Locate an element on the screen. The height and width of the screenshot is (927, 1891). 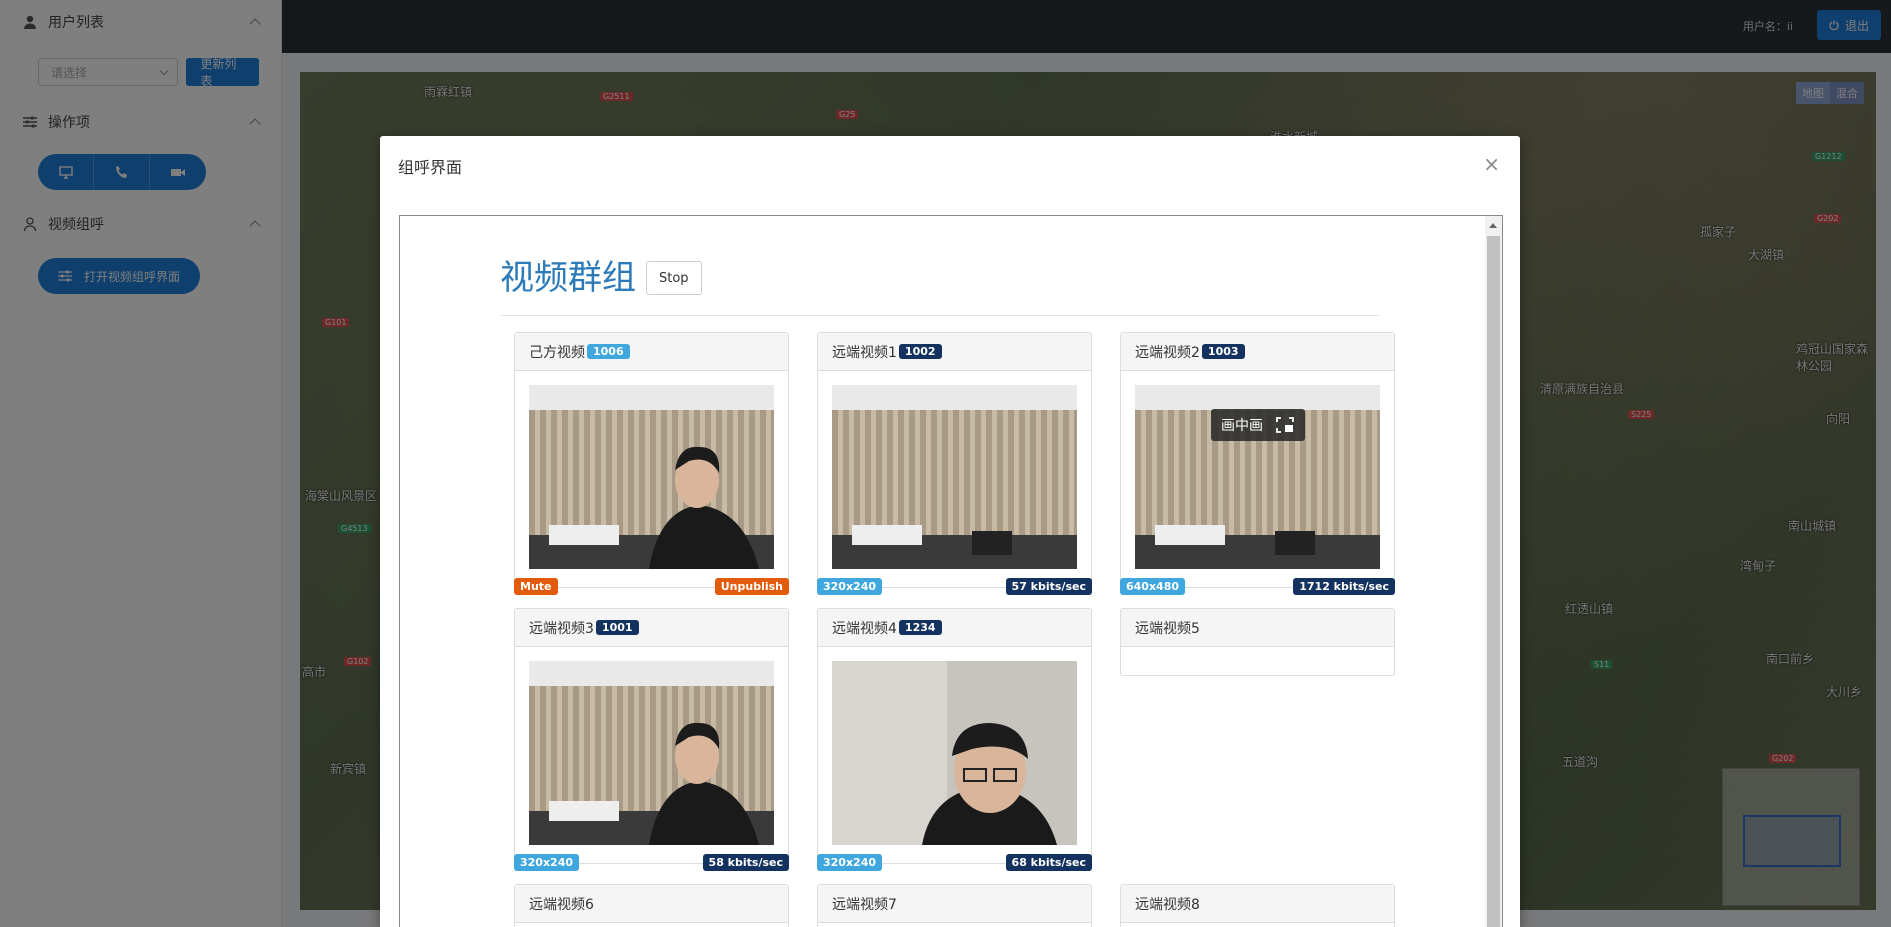
video-panel: 远端视频8 is located at coordinates (1257, 905).